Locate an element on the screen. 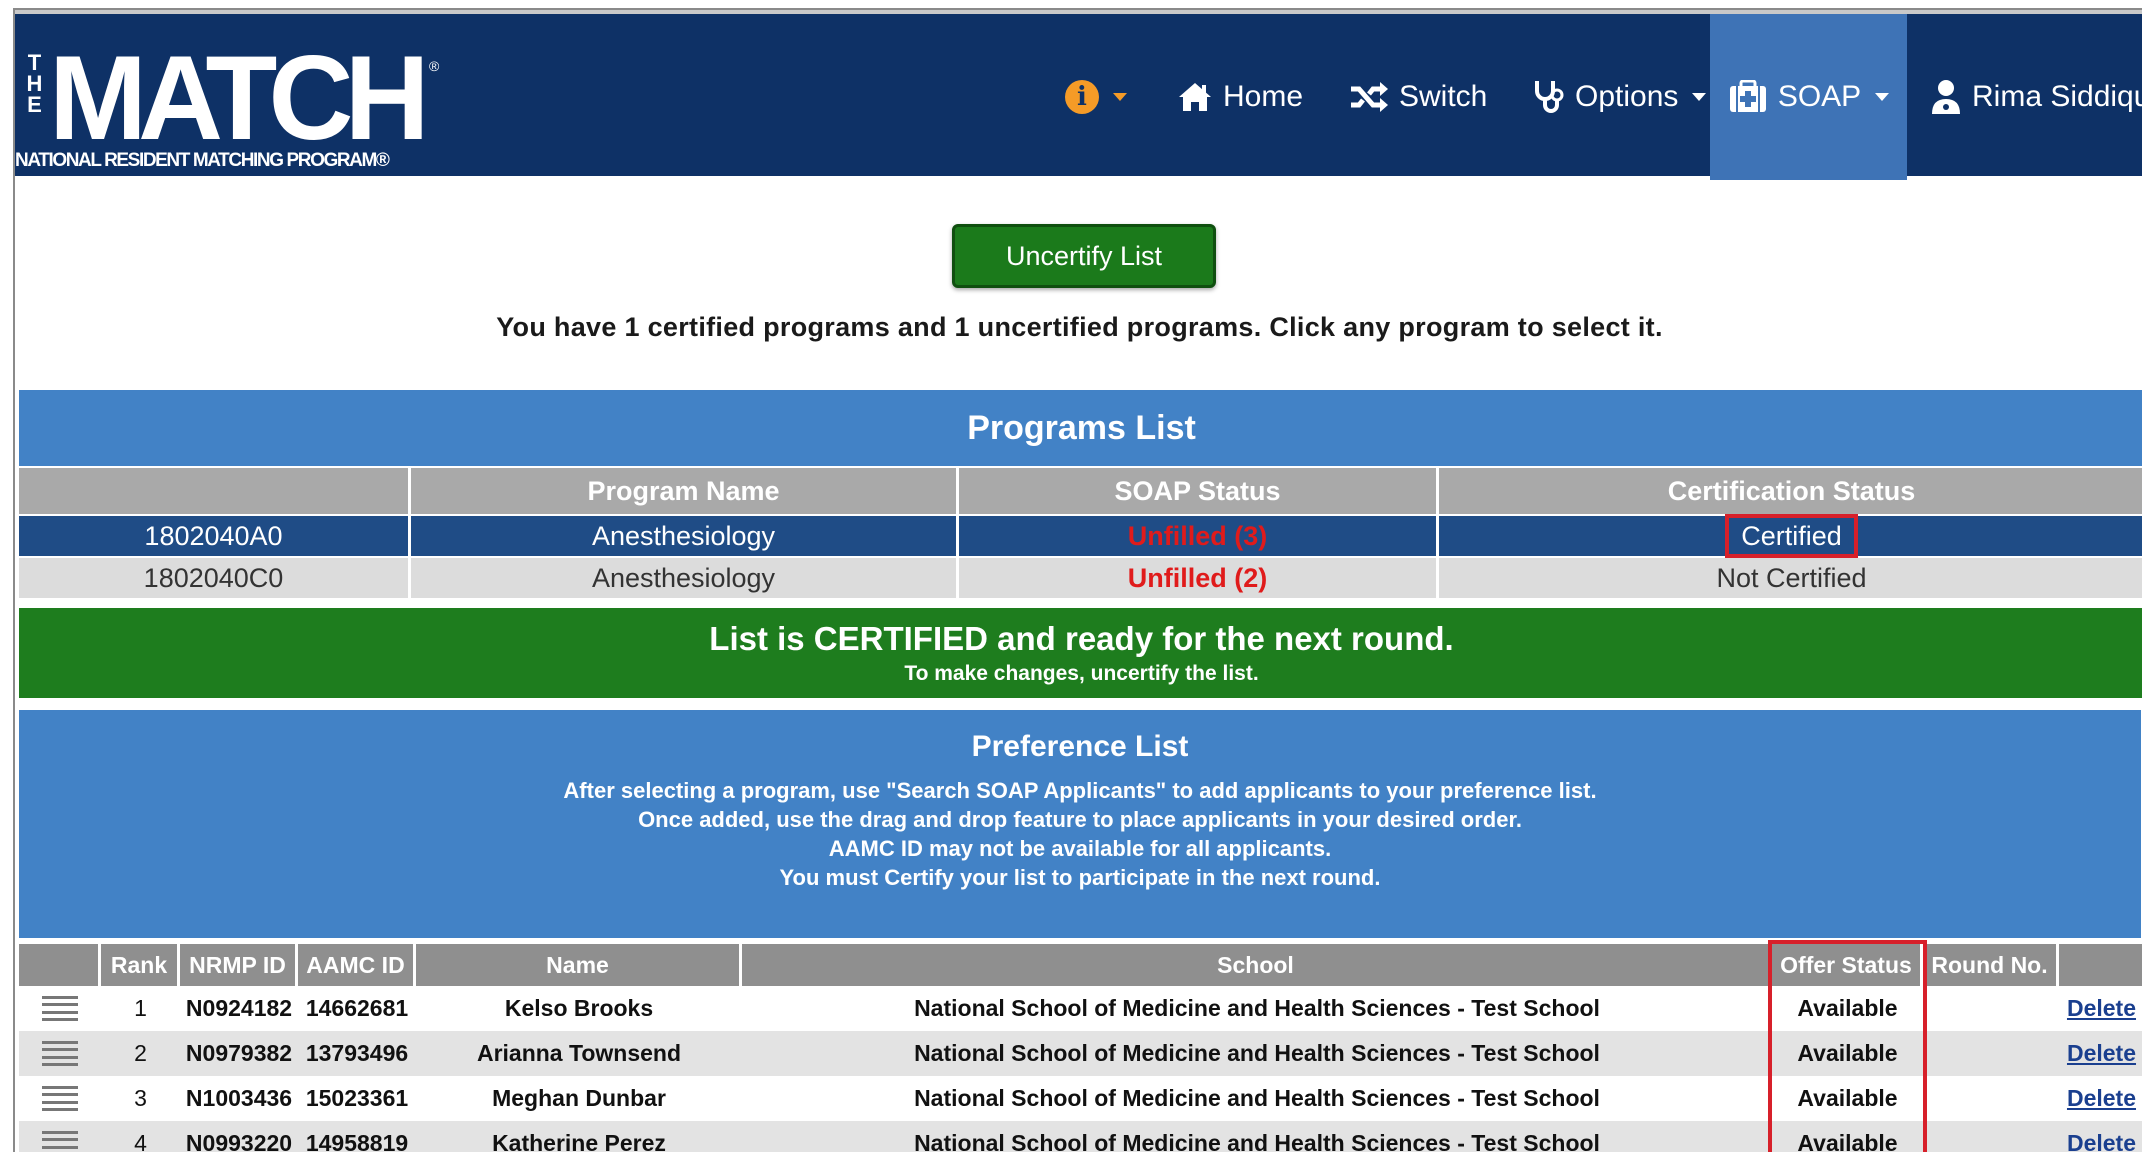 The height and width of the screenshot is (1152, 2142). nav-user: Rima Siddiqu is located at coordinates (2036, 97).